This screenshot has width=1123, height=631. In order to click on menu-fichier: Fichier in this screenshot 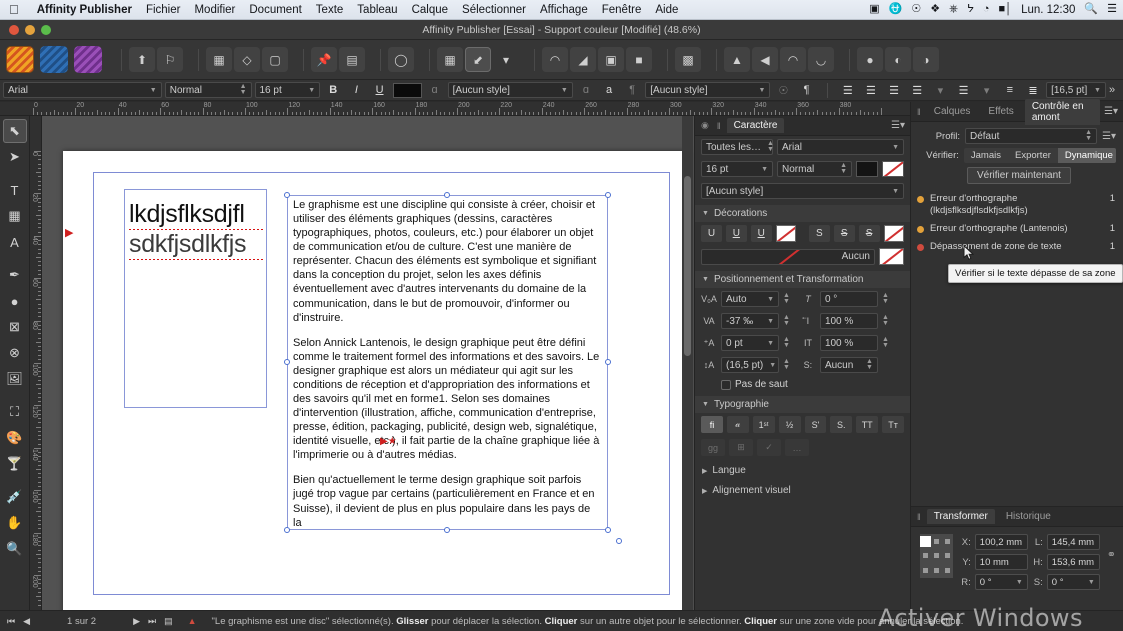, I will do `click(163, 10)`.